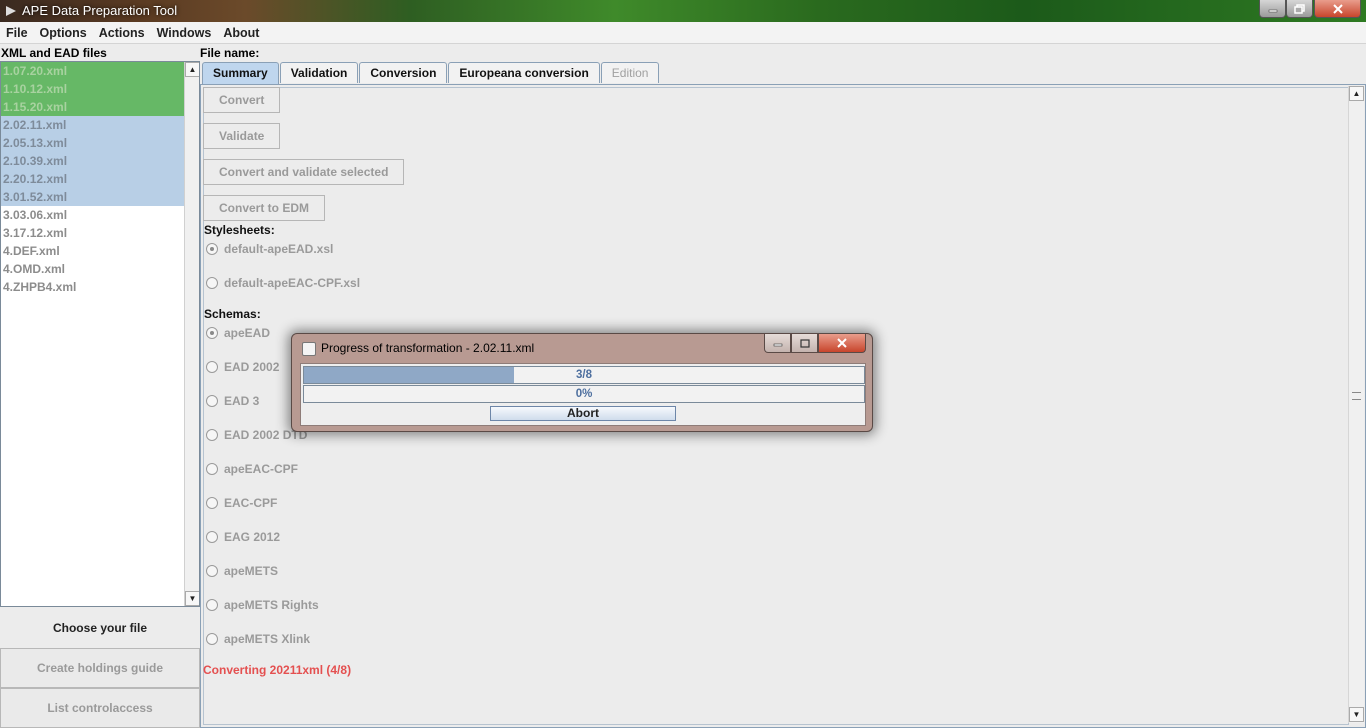 The width and height of the screenshot is (1366, 728). Describe the element at coordinates (242, 100) in the screenshot. I see `convert-button: Convert` at that location.